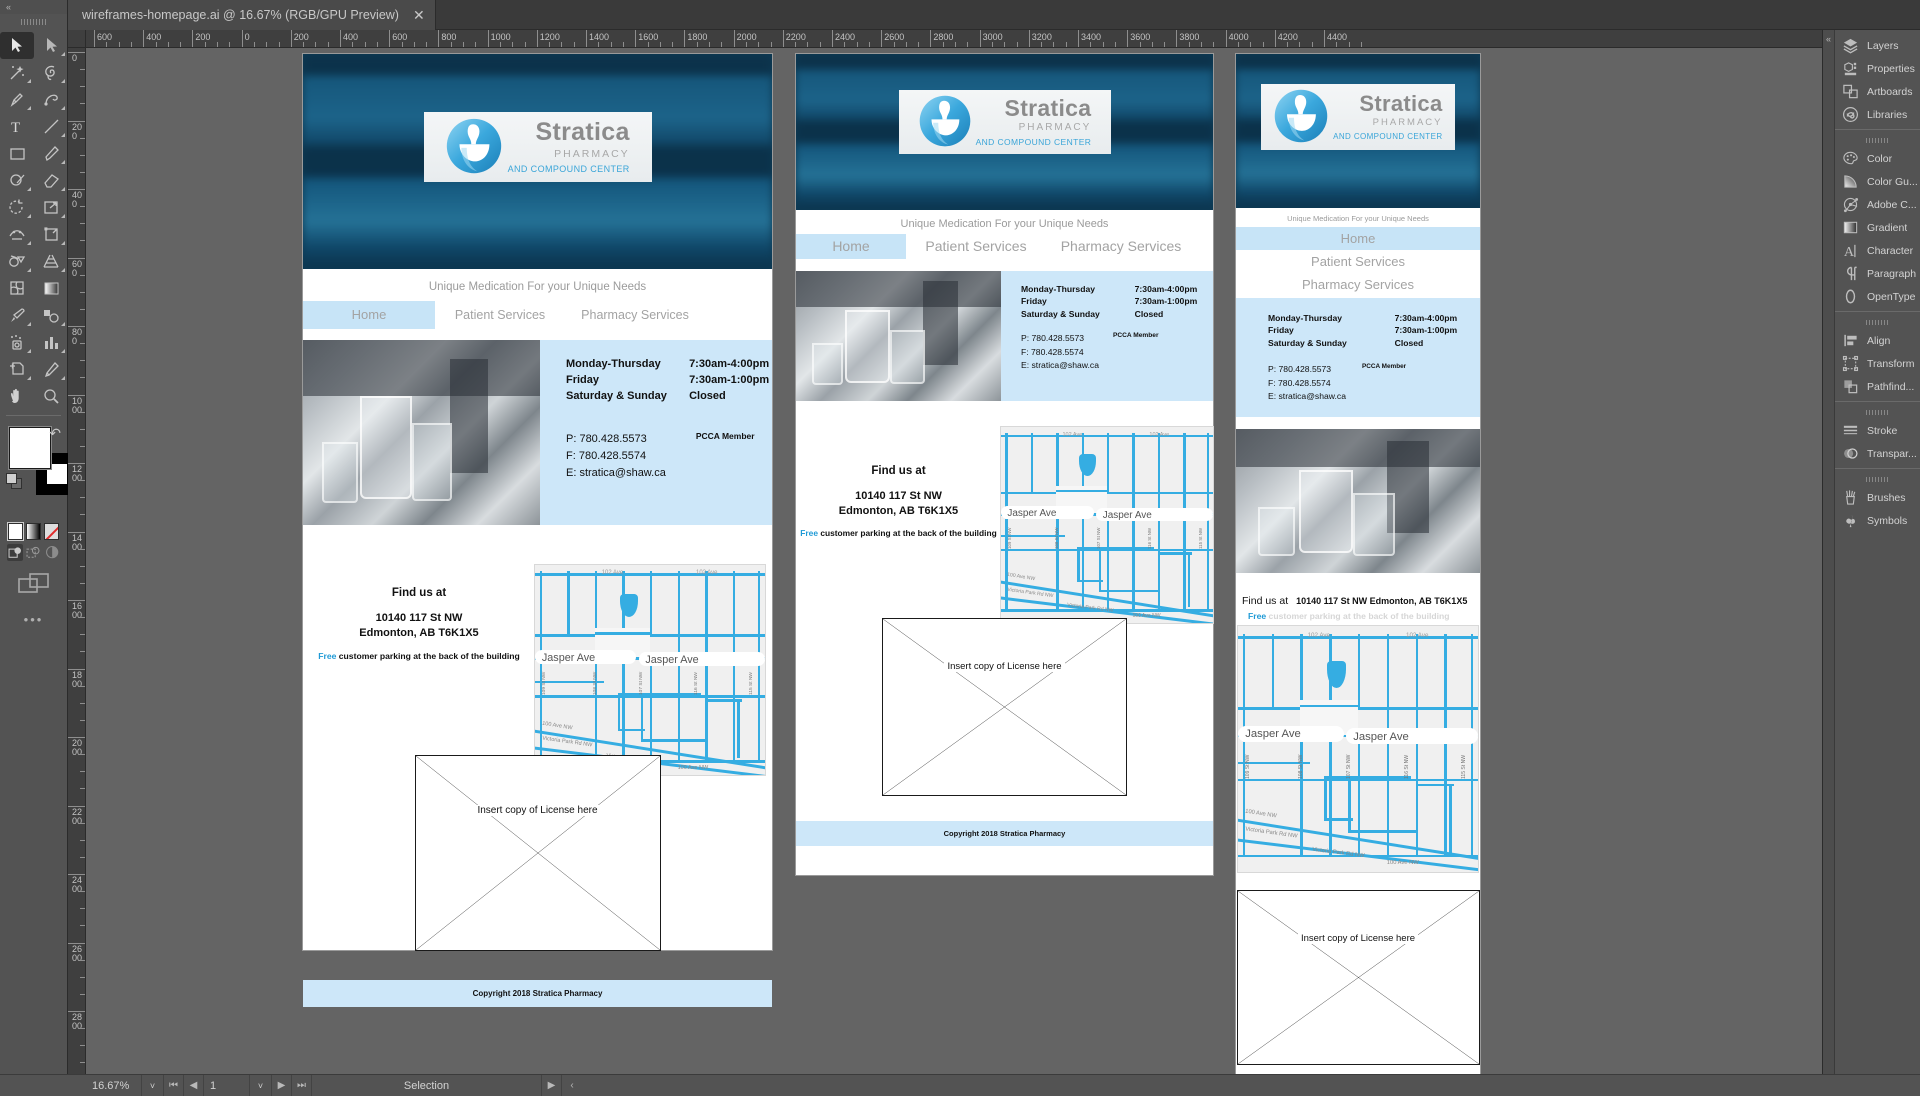  I want to click on panel-item-layers: Layers, so click(1877, 45).